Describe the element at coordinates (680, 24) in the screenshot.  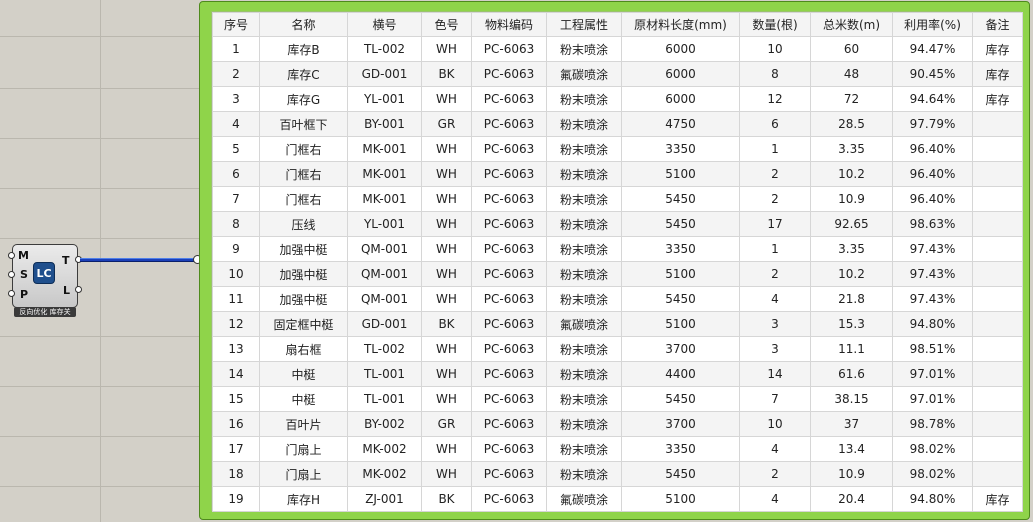
I see `column-header: 原材料长度(mm)` at that location.